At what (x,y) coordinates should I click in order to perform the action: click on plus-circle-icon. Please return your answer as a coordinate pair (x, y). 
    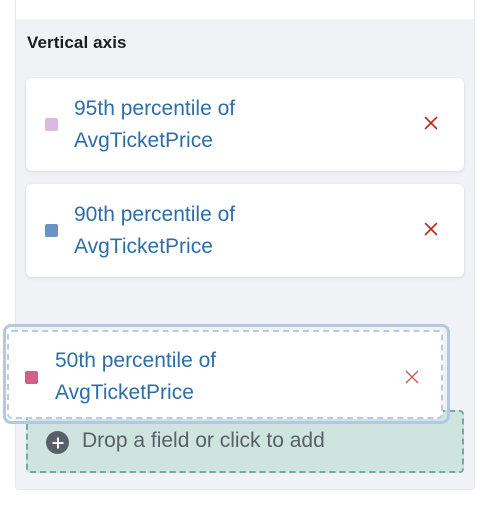
    Looking at the image, I should click on (57, 442).